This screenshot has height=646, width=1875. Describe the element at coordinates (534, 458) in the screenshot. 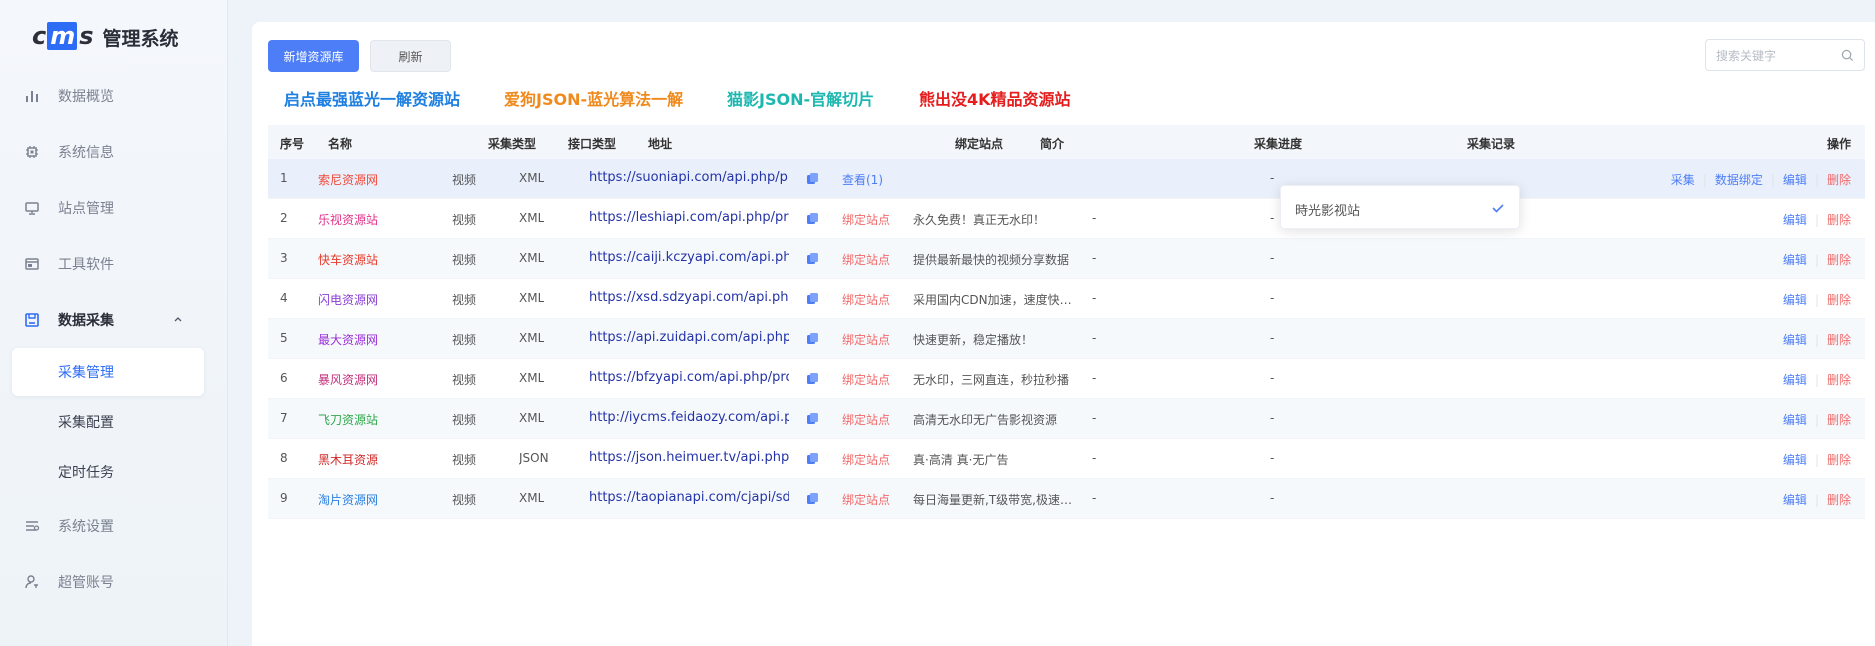

I see `cell-api-type: JSON` at that location.